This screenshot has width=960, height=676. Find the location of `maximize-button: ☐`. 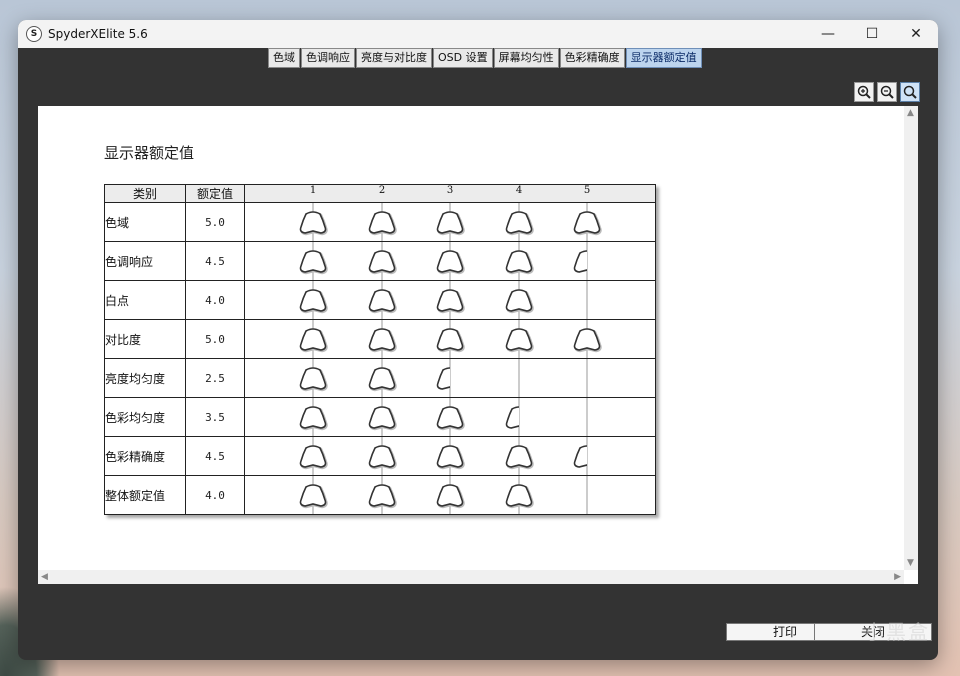

maximize-button: ☐ is located at coordinates (872, 34).